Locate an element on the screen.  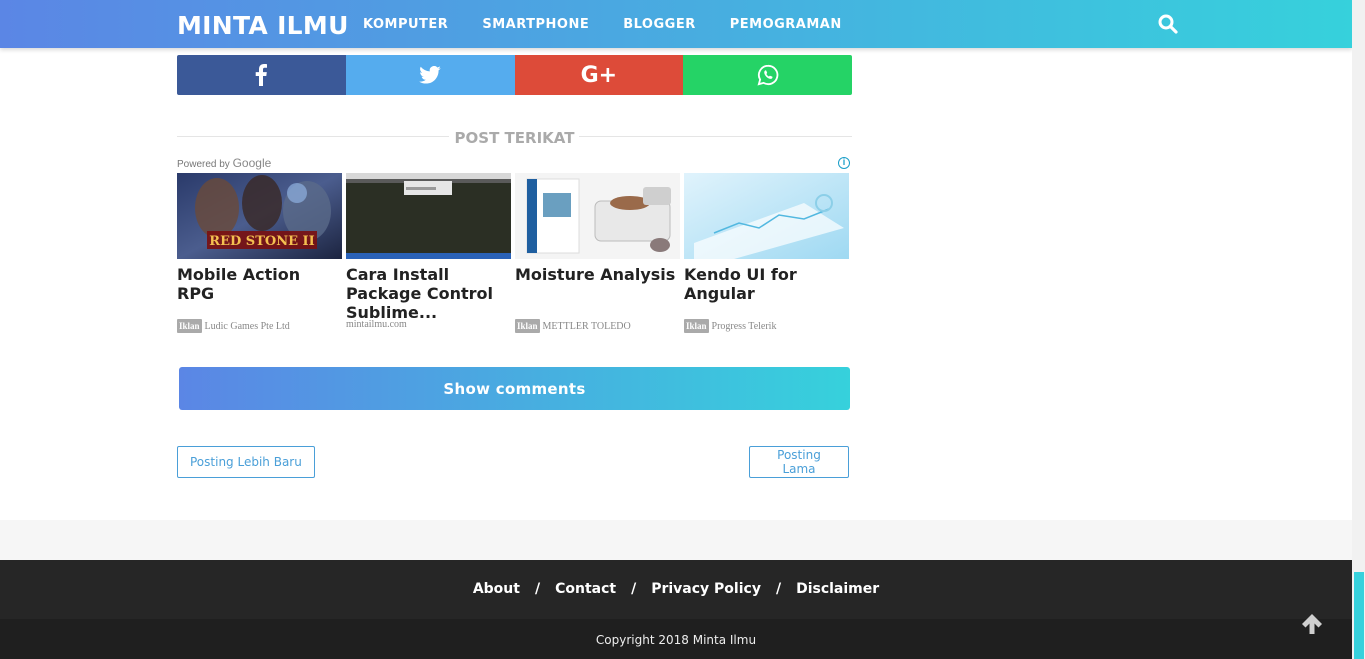
footer-link-privacy-policy: Privacy Policy is located at coordinates (706, 589).